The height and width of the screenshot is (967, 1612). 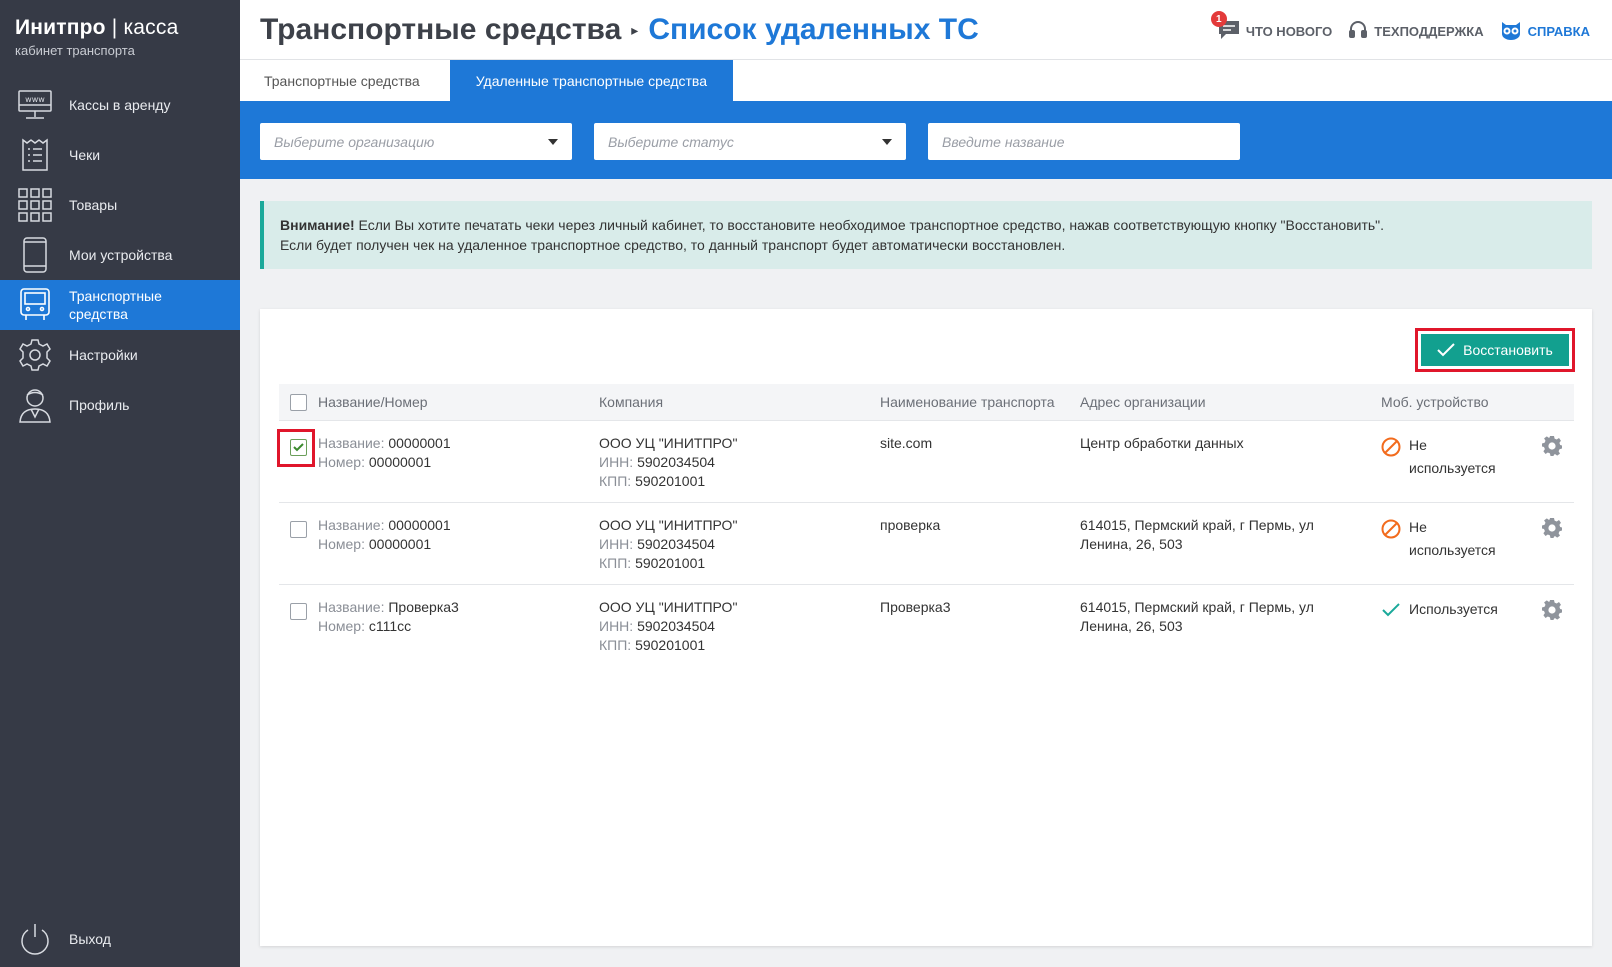 I want to click on vehicle-number: 00000001, so click(x=400, y=462).